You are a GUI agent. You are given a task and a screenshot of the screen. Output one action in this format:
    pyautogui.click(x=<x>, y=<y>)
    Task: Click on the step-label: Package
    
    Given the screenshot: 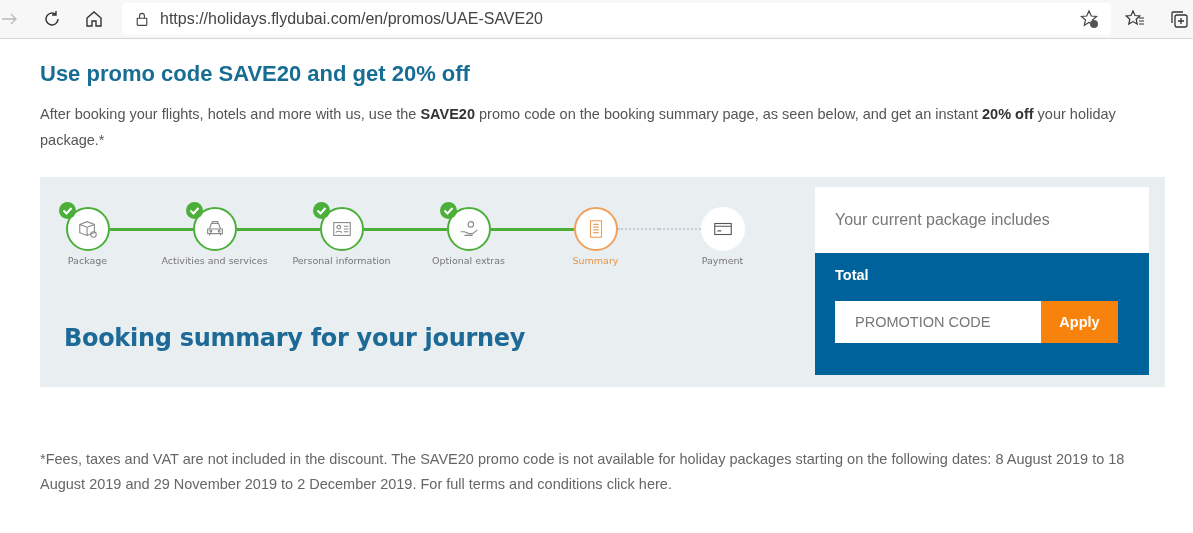 What is the action you would take?
    pyautogui.click(x=87, y=260)
    